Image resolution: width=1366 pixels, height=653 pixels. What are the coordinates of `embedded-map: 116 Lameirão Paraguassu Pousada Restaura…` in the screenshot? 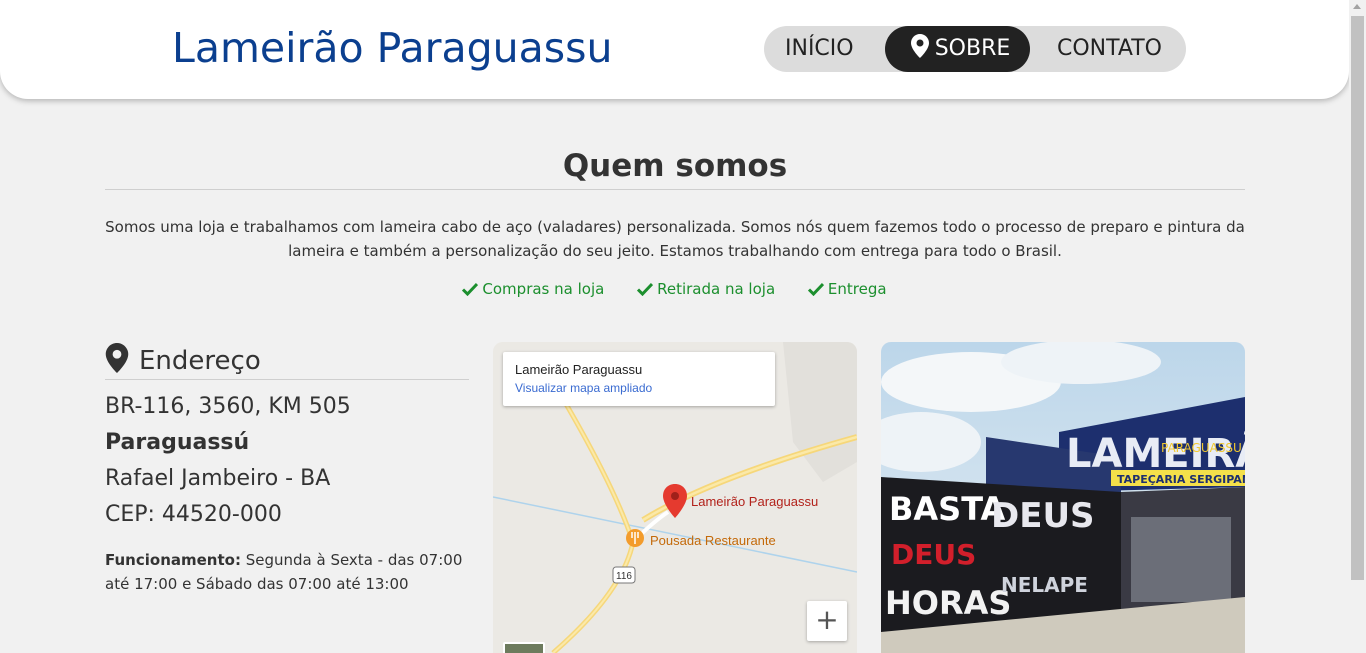 It's located at (675, 497).